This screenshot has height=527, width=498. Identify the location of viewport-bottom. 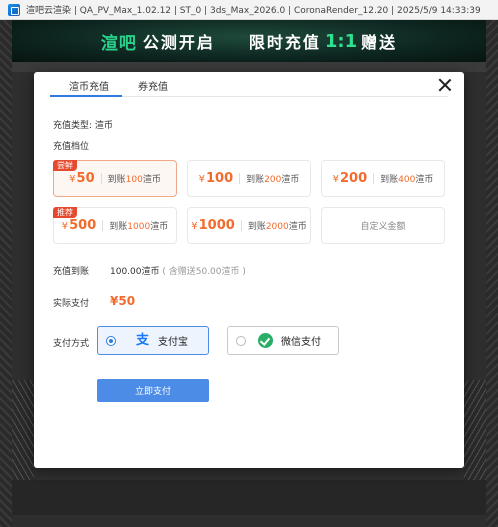
(249, 497).